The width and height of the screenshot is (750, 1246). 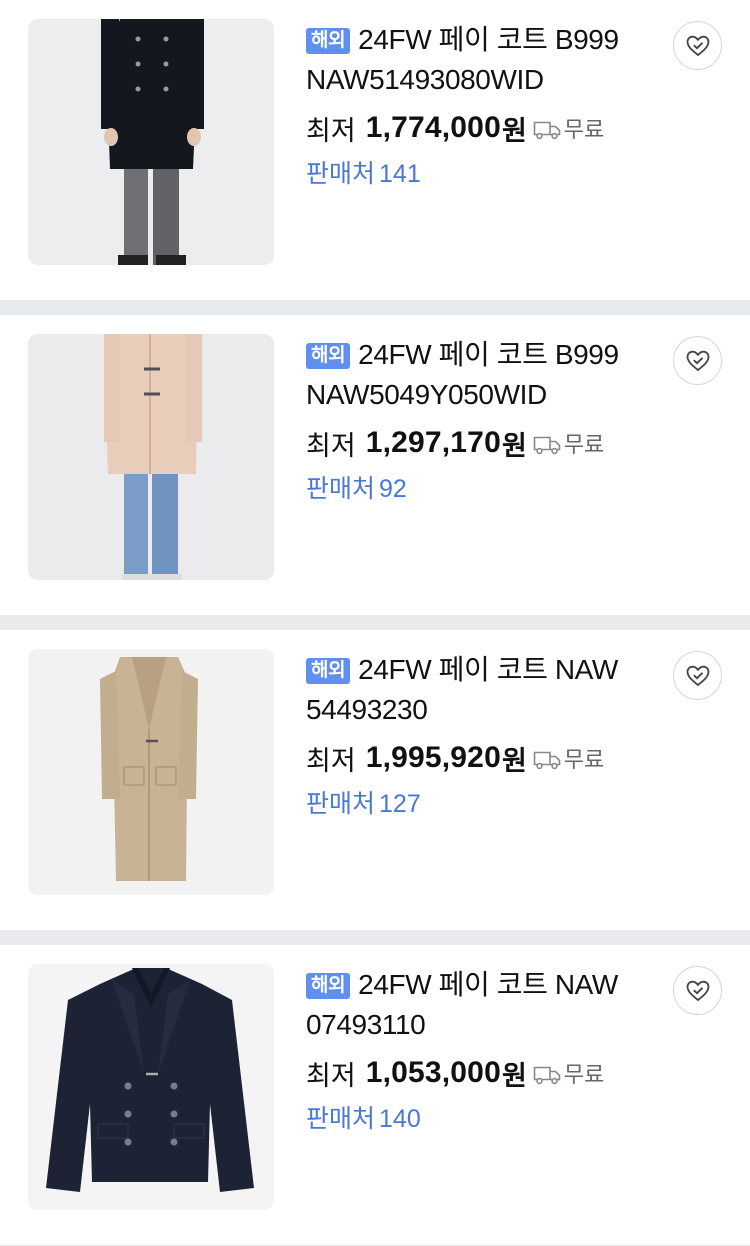 What do you see at coordinates (393, 489) in the screenshot?
I see `sellers-count: 92` at bounding box center [393, 489].